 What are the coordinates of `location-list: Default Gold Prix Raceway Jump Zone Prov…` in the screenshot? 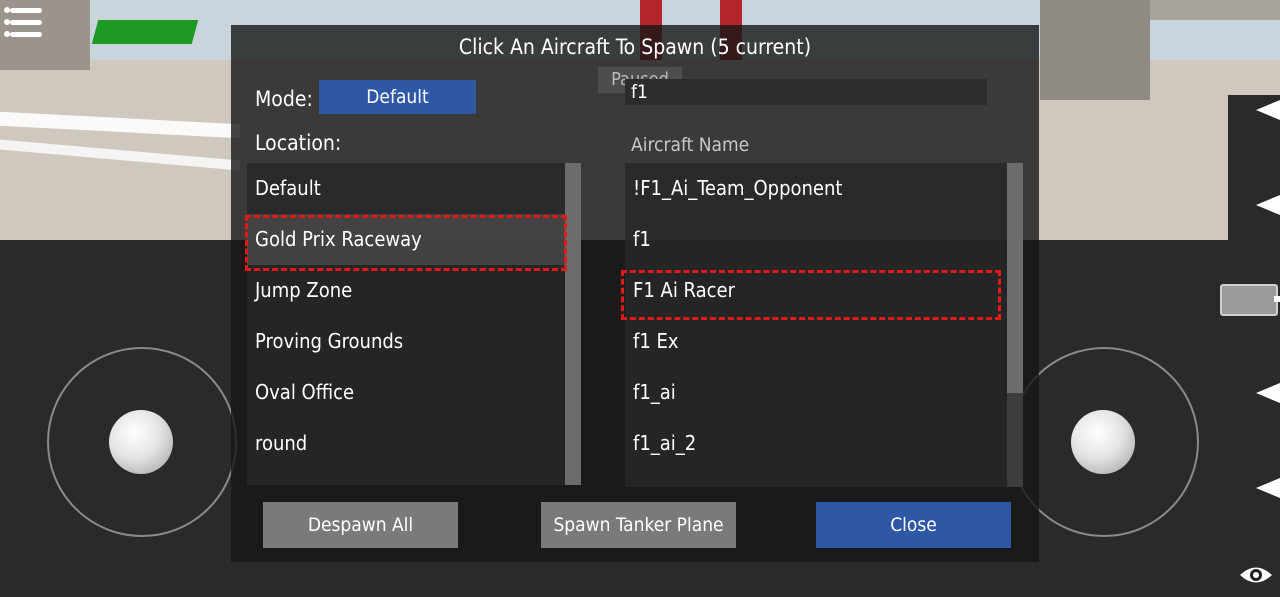 It's located at (406, 324).